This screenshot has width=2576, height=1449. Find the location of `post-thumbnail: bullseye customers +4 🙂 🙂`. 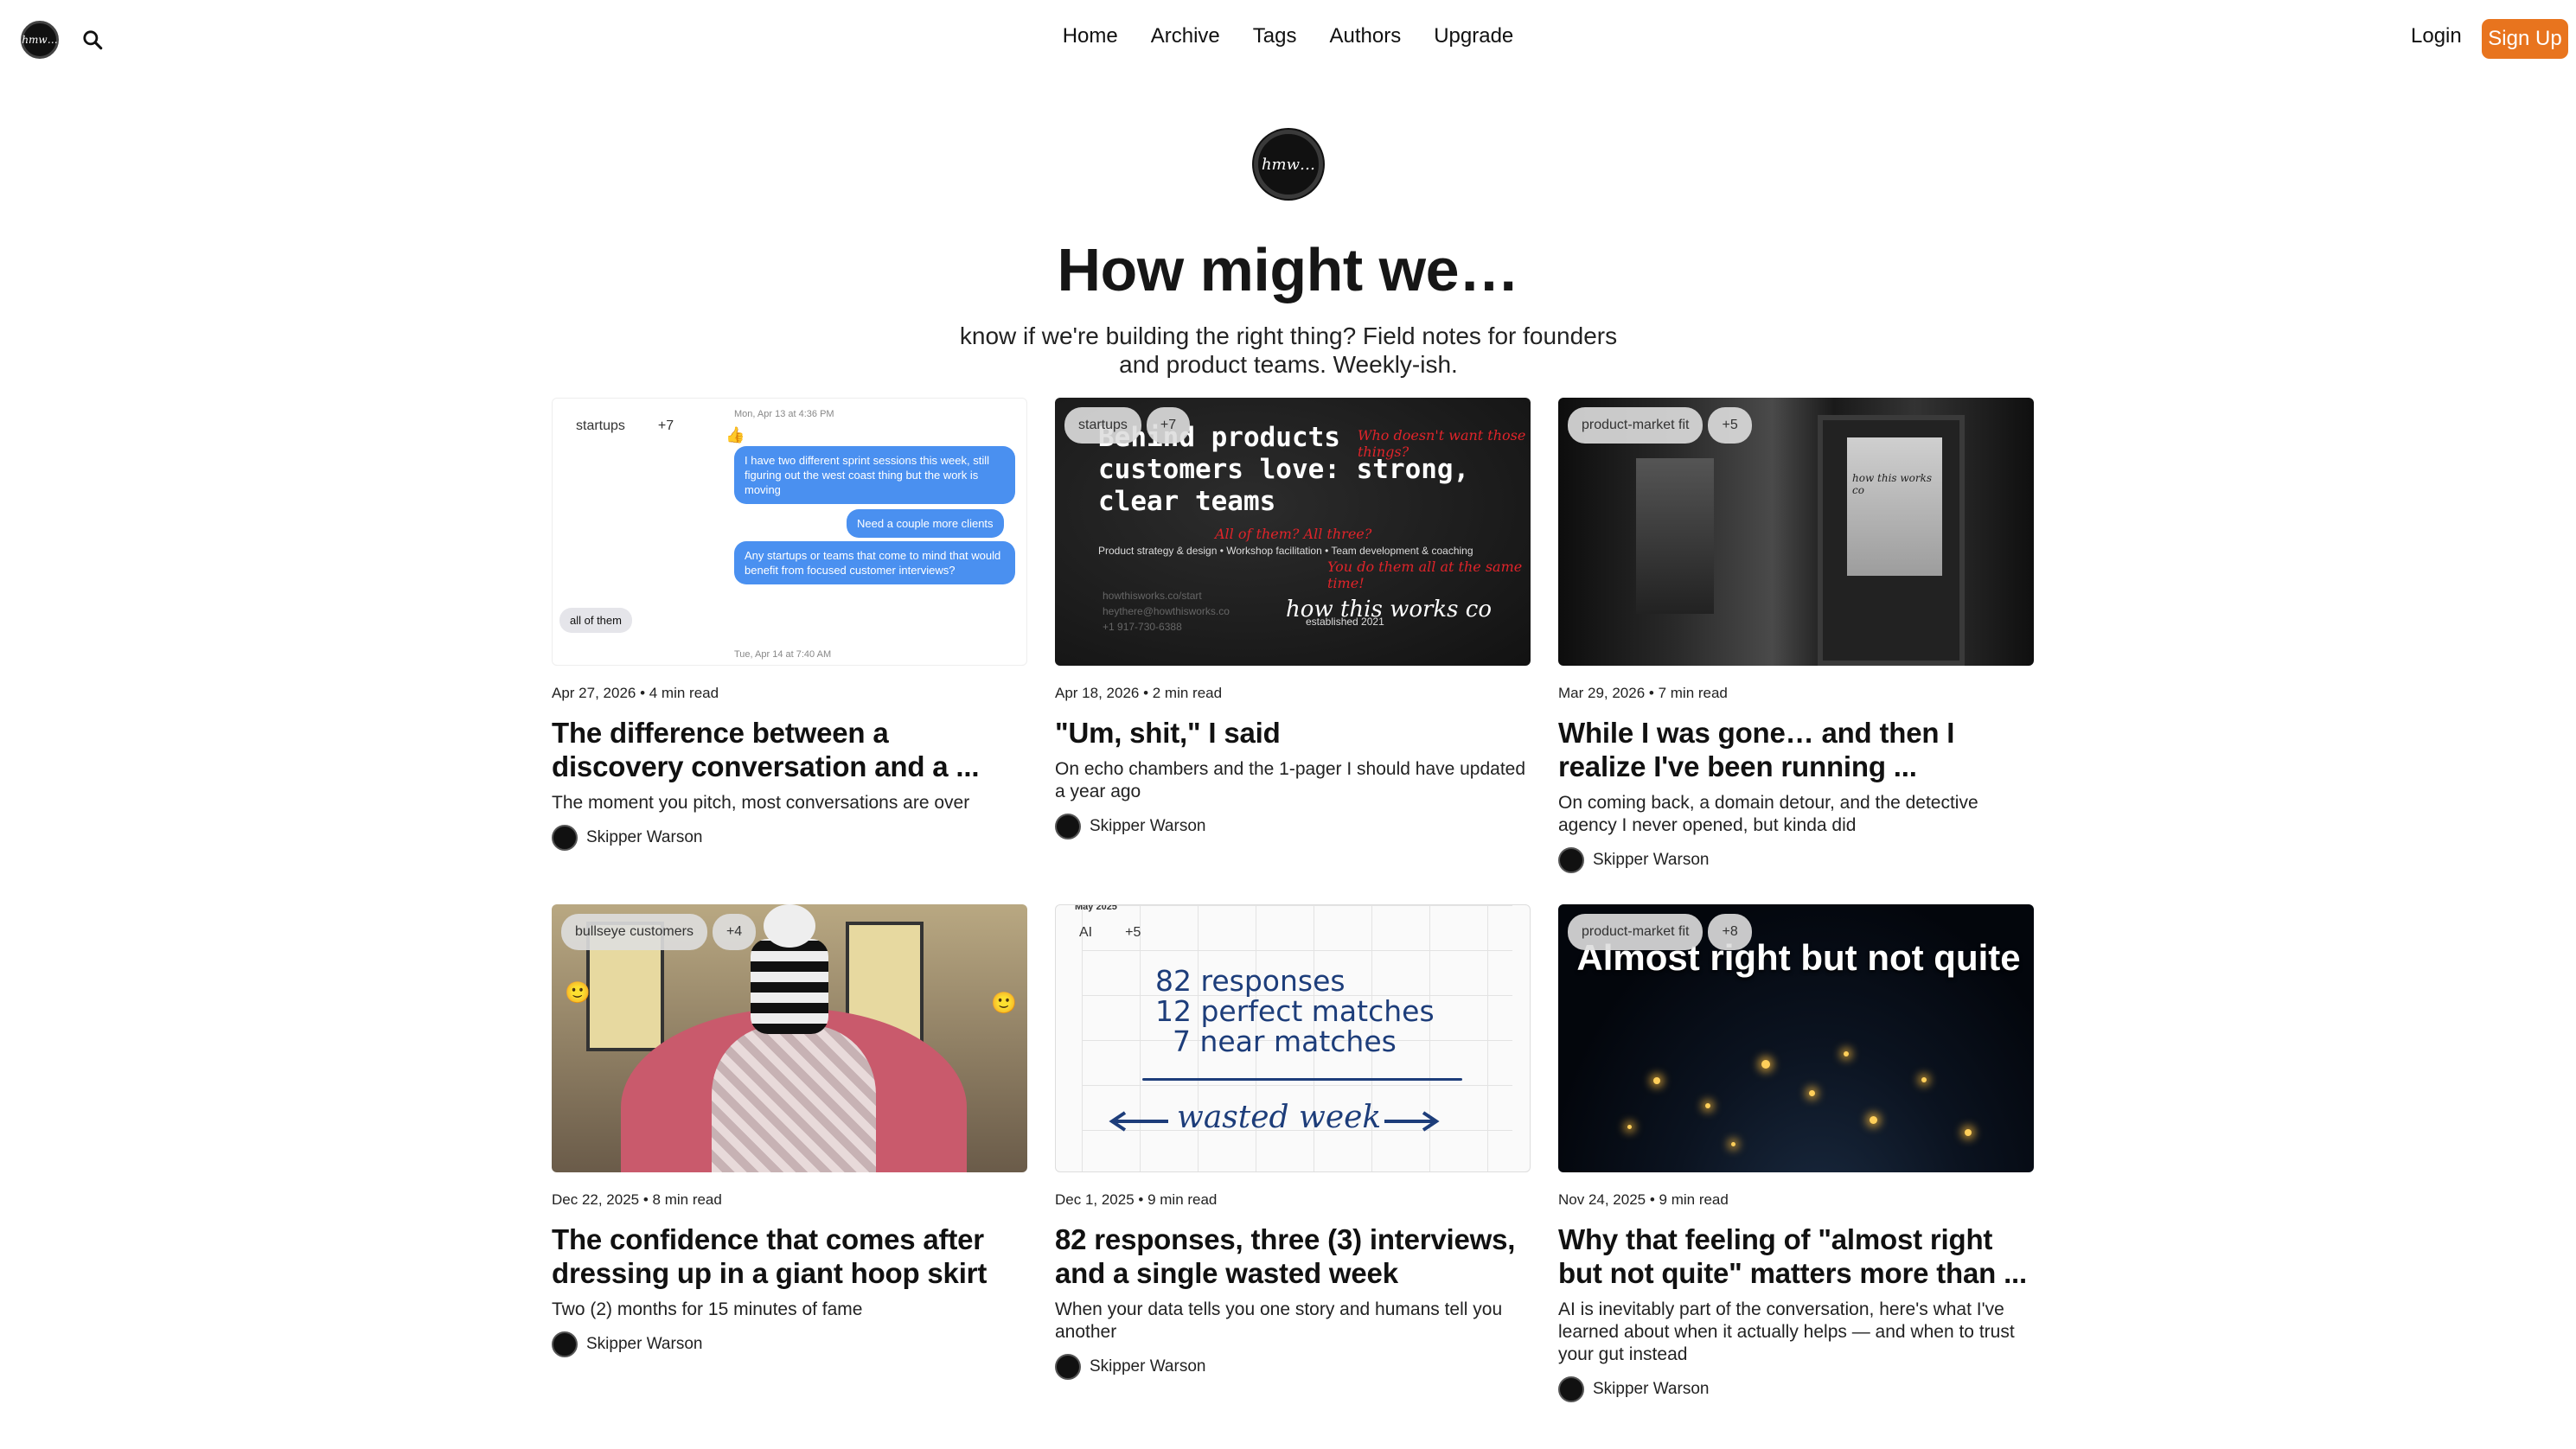

post-thumbnail: bullseye customers +4 🙂 🙂 is located at coordinates (789, 1038).